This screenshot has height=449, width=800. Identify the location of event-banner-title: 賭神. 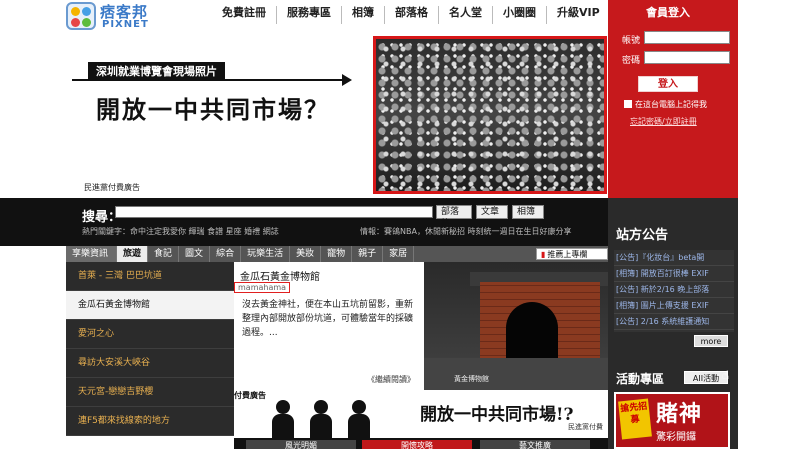
(679, 414).